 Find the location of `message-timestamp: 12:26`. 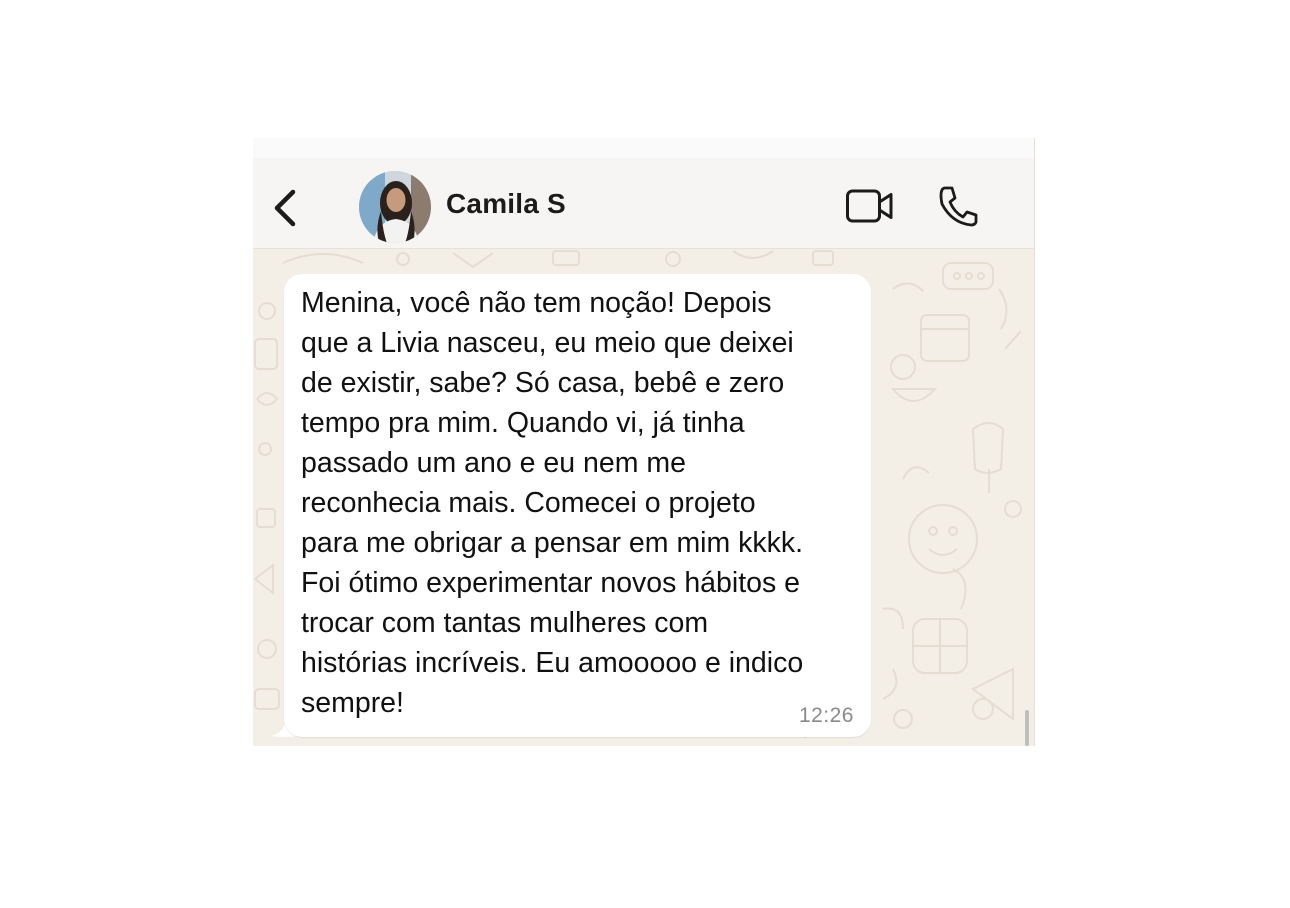

message-timestamp: 12:26 is located at coordinates (826, 715).